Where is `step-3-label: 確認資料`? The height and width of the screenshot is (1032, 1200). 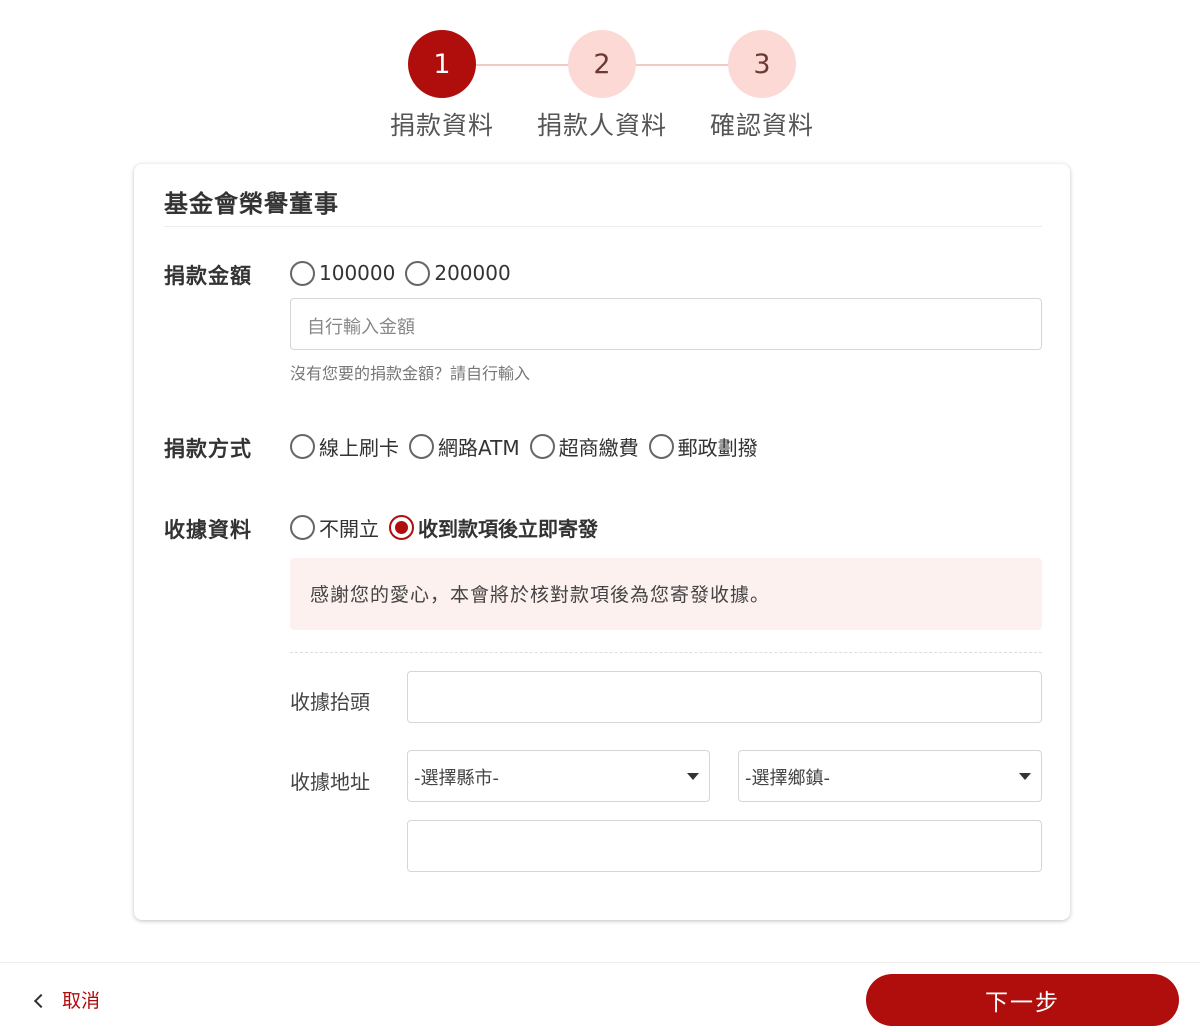
step-3-label: 確認資料 is located at coordinates (761, 125).